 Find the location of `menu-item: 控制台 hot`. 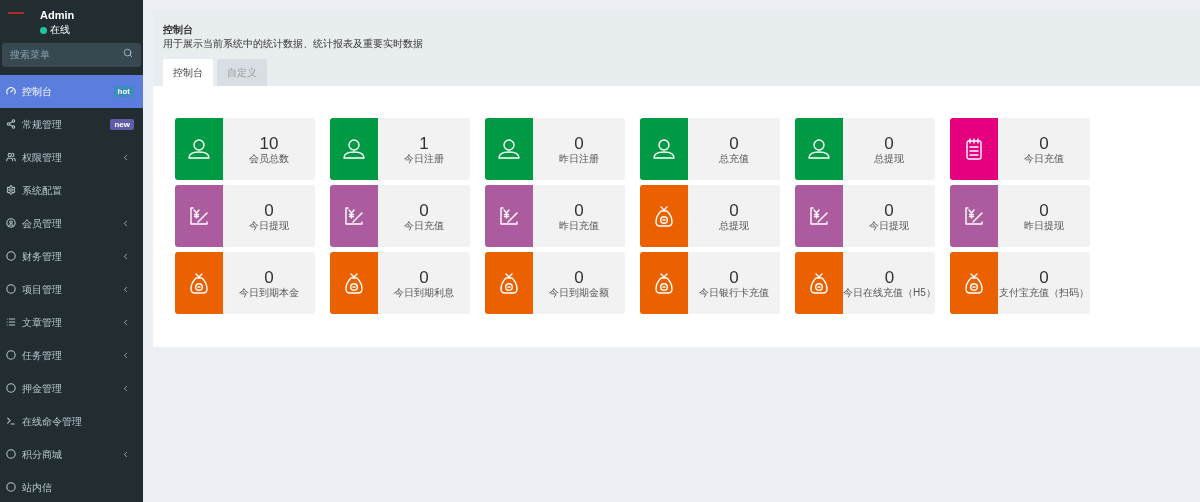

menu-item: 控制台 hot is located at coordinates (71, 91).